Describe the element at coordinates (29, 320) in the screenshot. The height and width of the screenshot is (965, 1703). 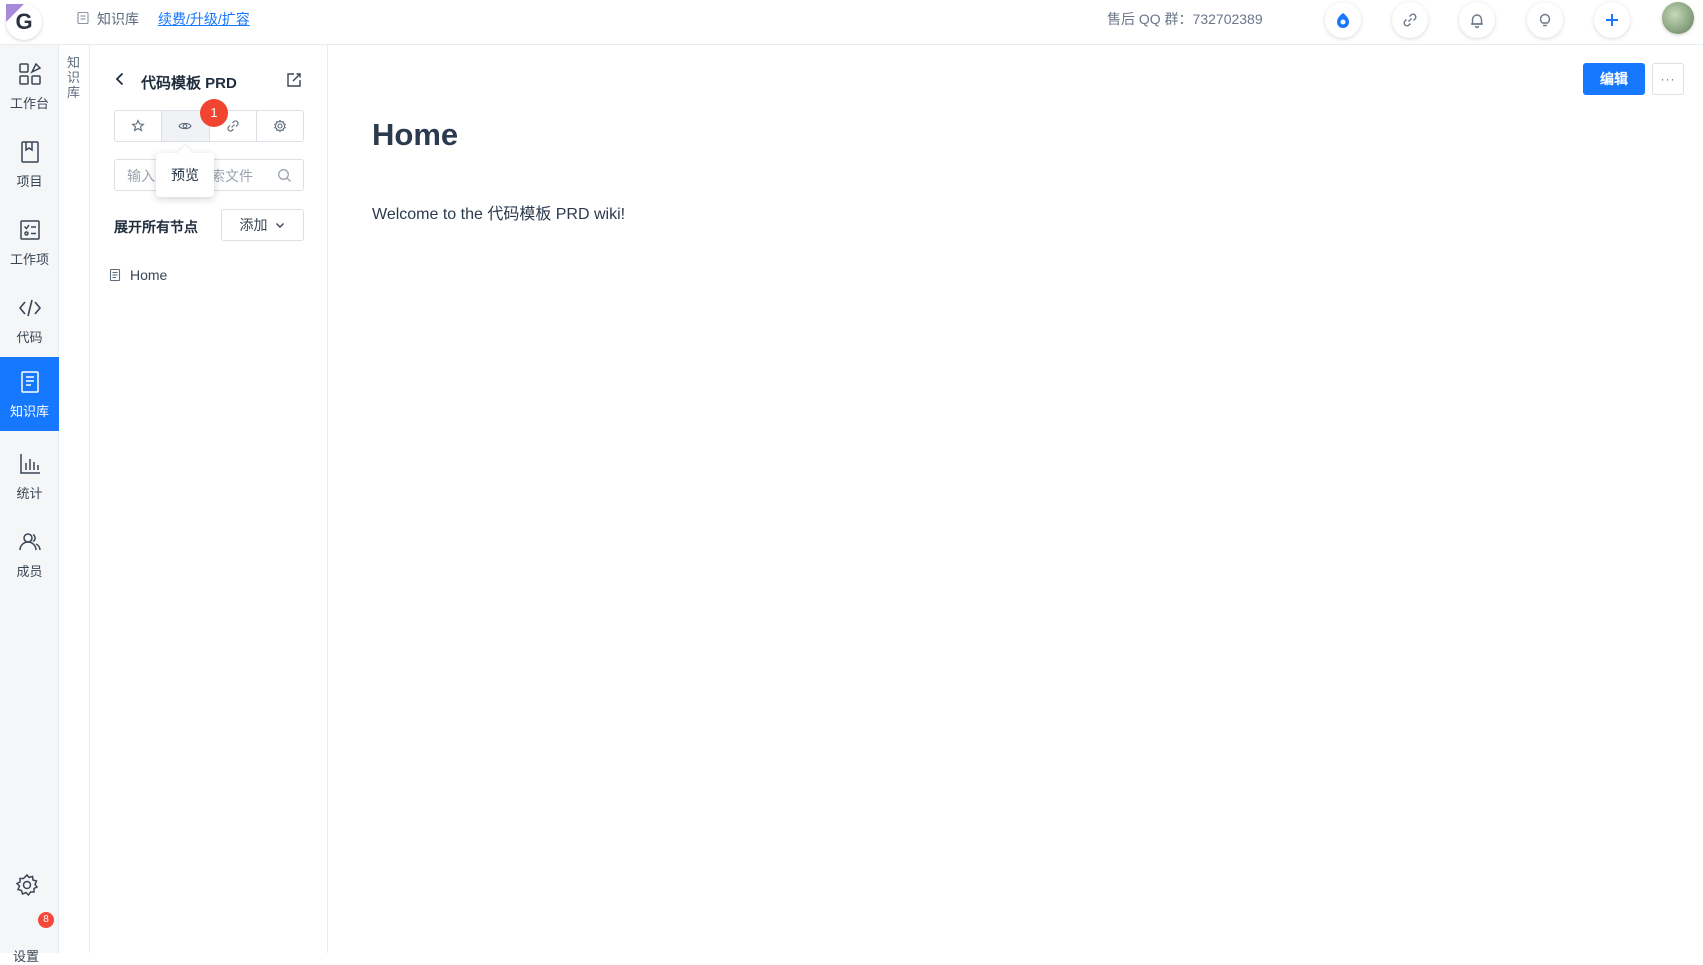
I see `nav-item-code: 代码` at that location.